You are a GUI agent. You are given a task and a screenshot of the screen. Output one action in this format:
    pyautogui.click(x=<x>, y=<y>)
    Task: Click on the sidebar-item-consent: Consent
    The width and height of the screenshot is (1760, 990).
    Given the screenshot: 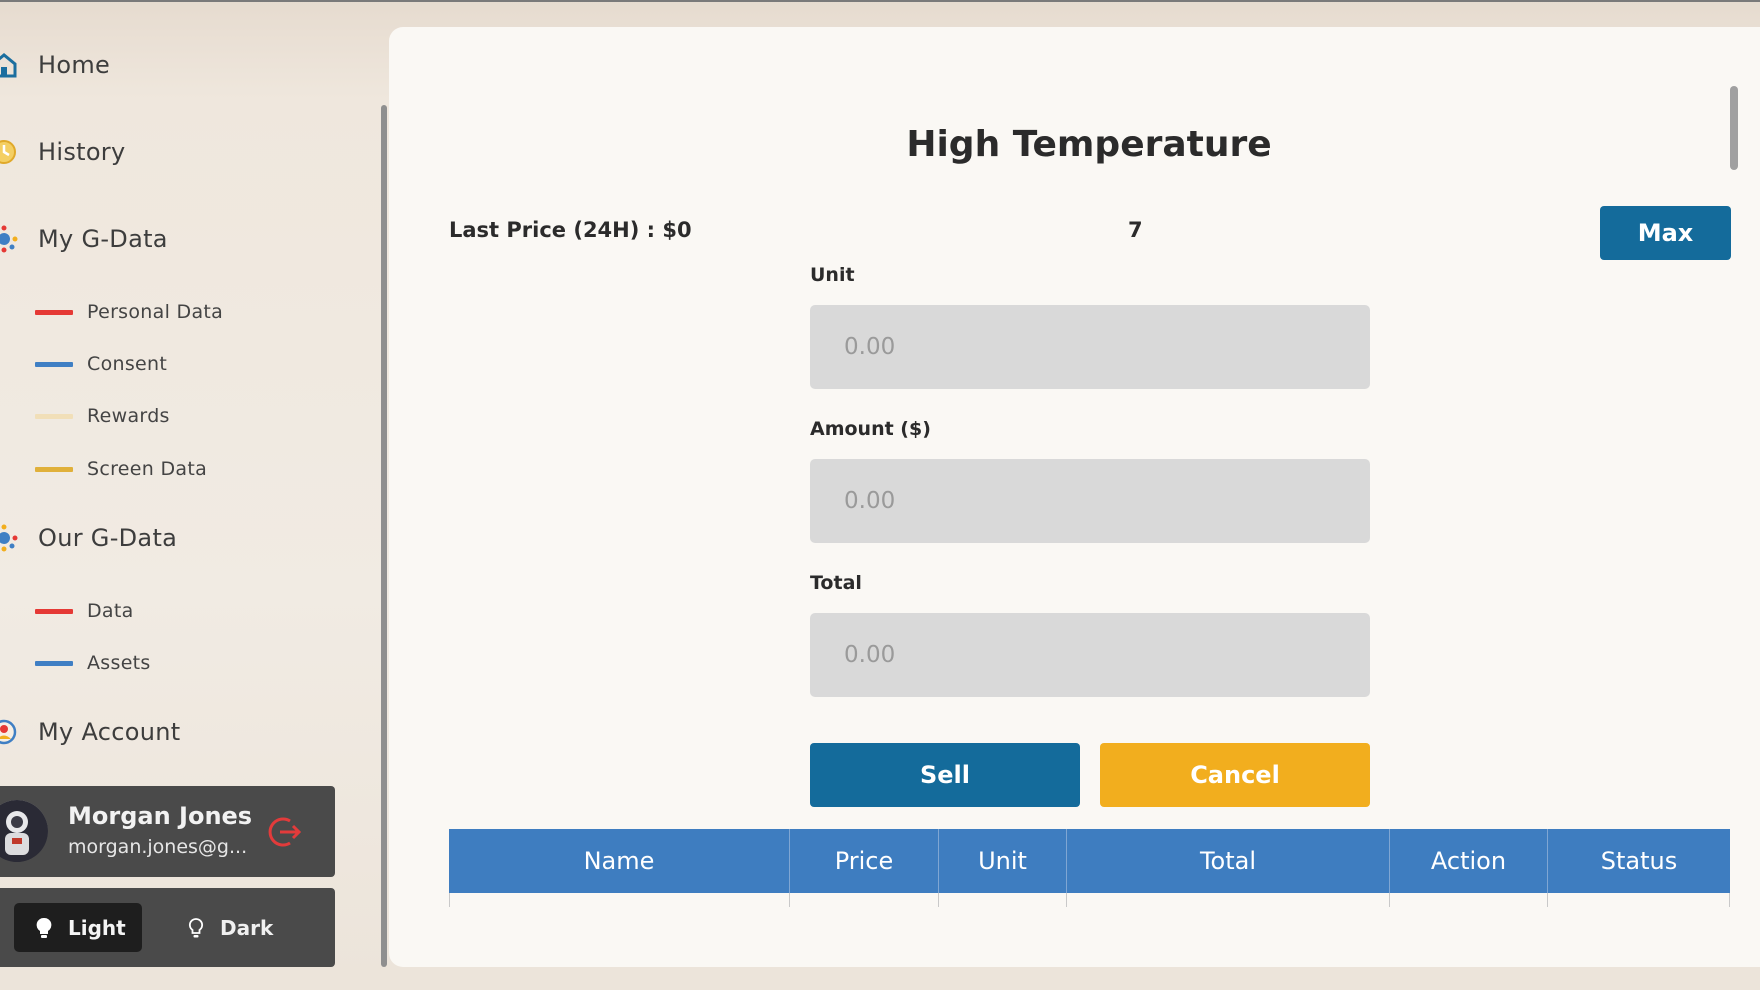 What is the action you would take?
    pyautogui.click(x=101, y=364)
    